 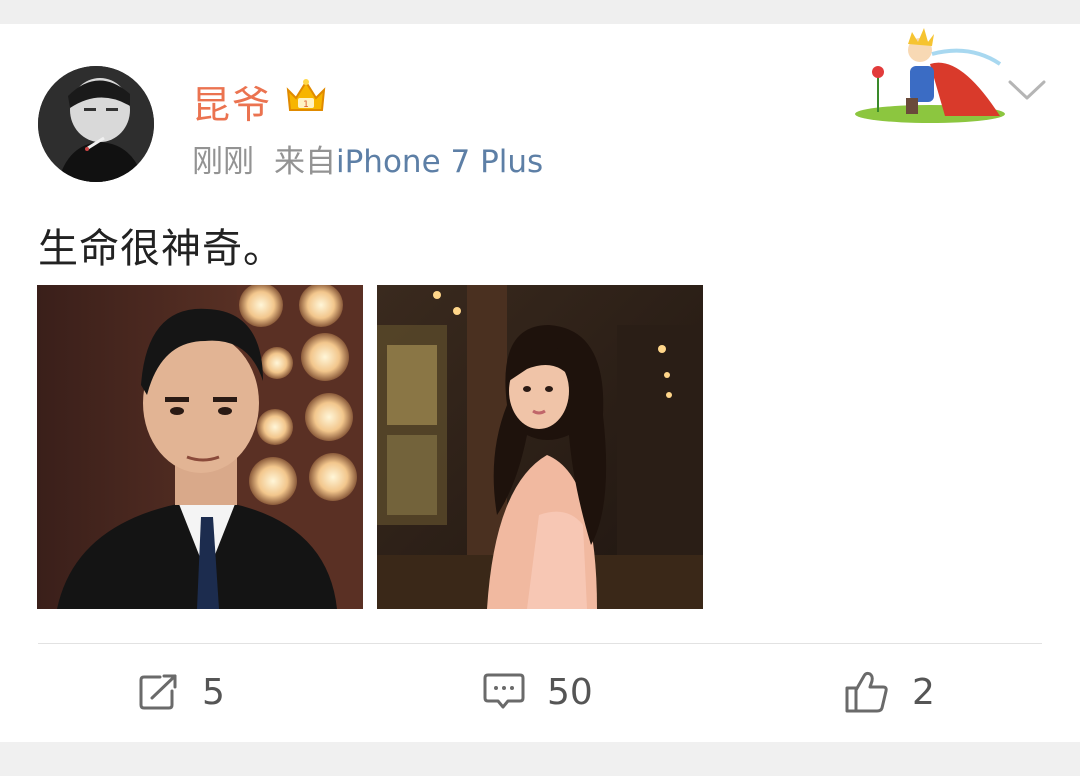 What do you see at coordinates (159, 692) in the screenshot?
I see `repost-icon` at bounding box center [159, 692].